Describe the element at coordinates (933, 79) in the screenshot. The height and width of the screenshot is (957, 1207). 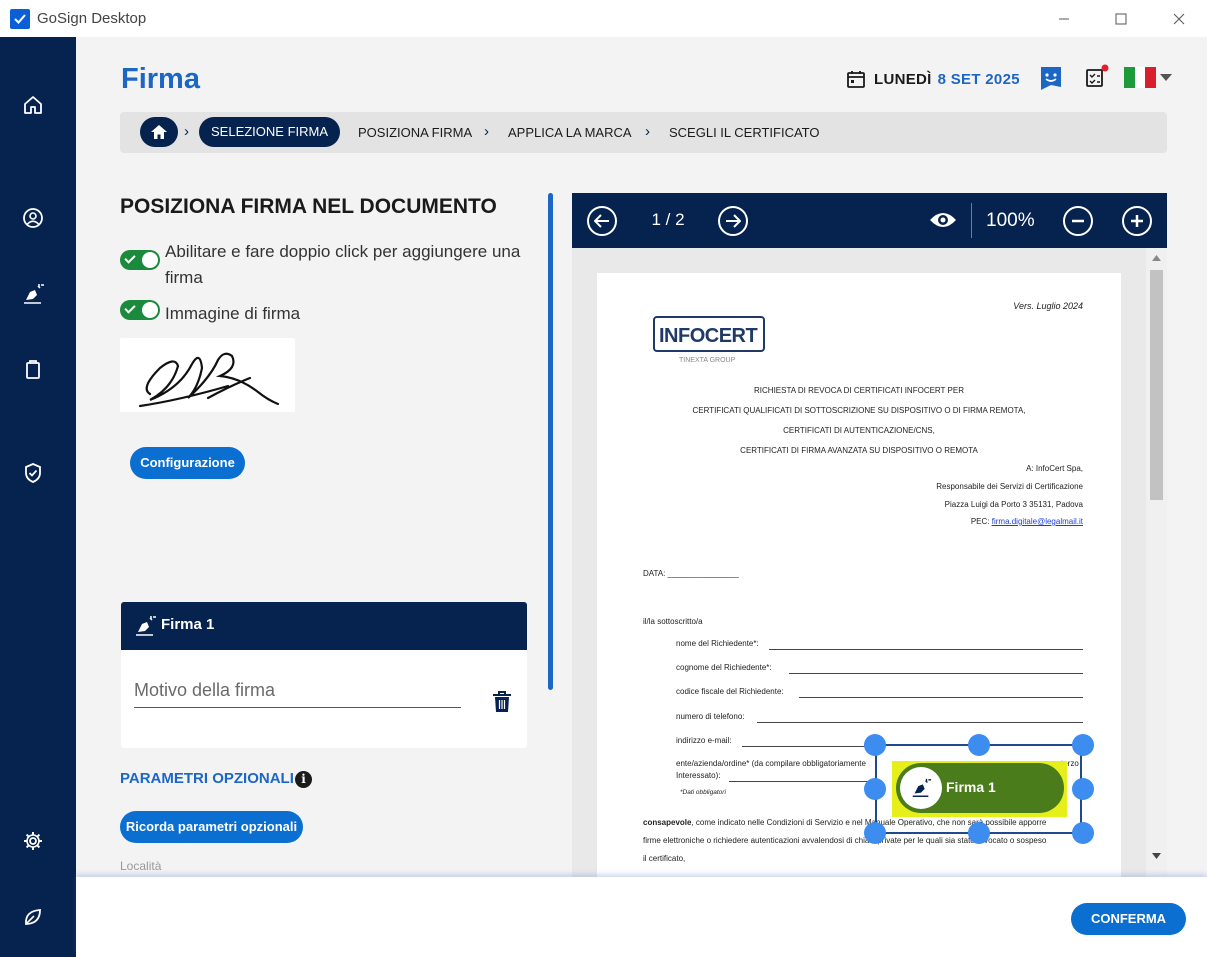
I see `date-display: LUNEDÌ 8 SET 2025` at that location.